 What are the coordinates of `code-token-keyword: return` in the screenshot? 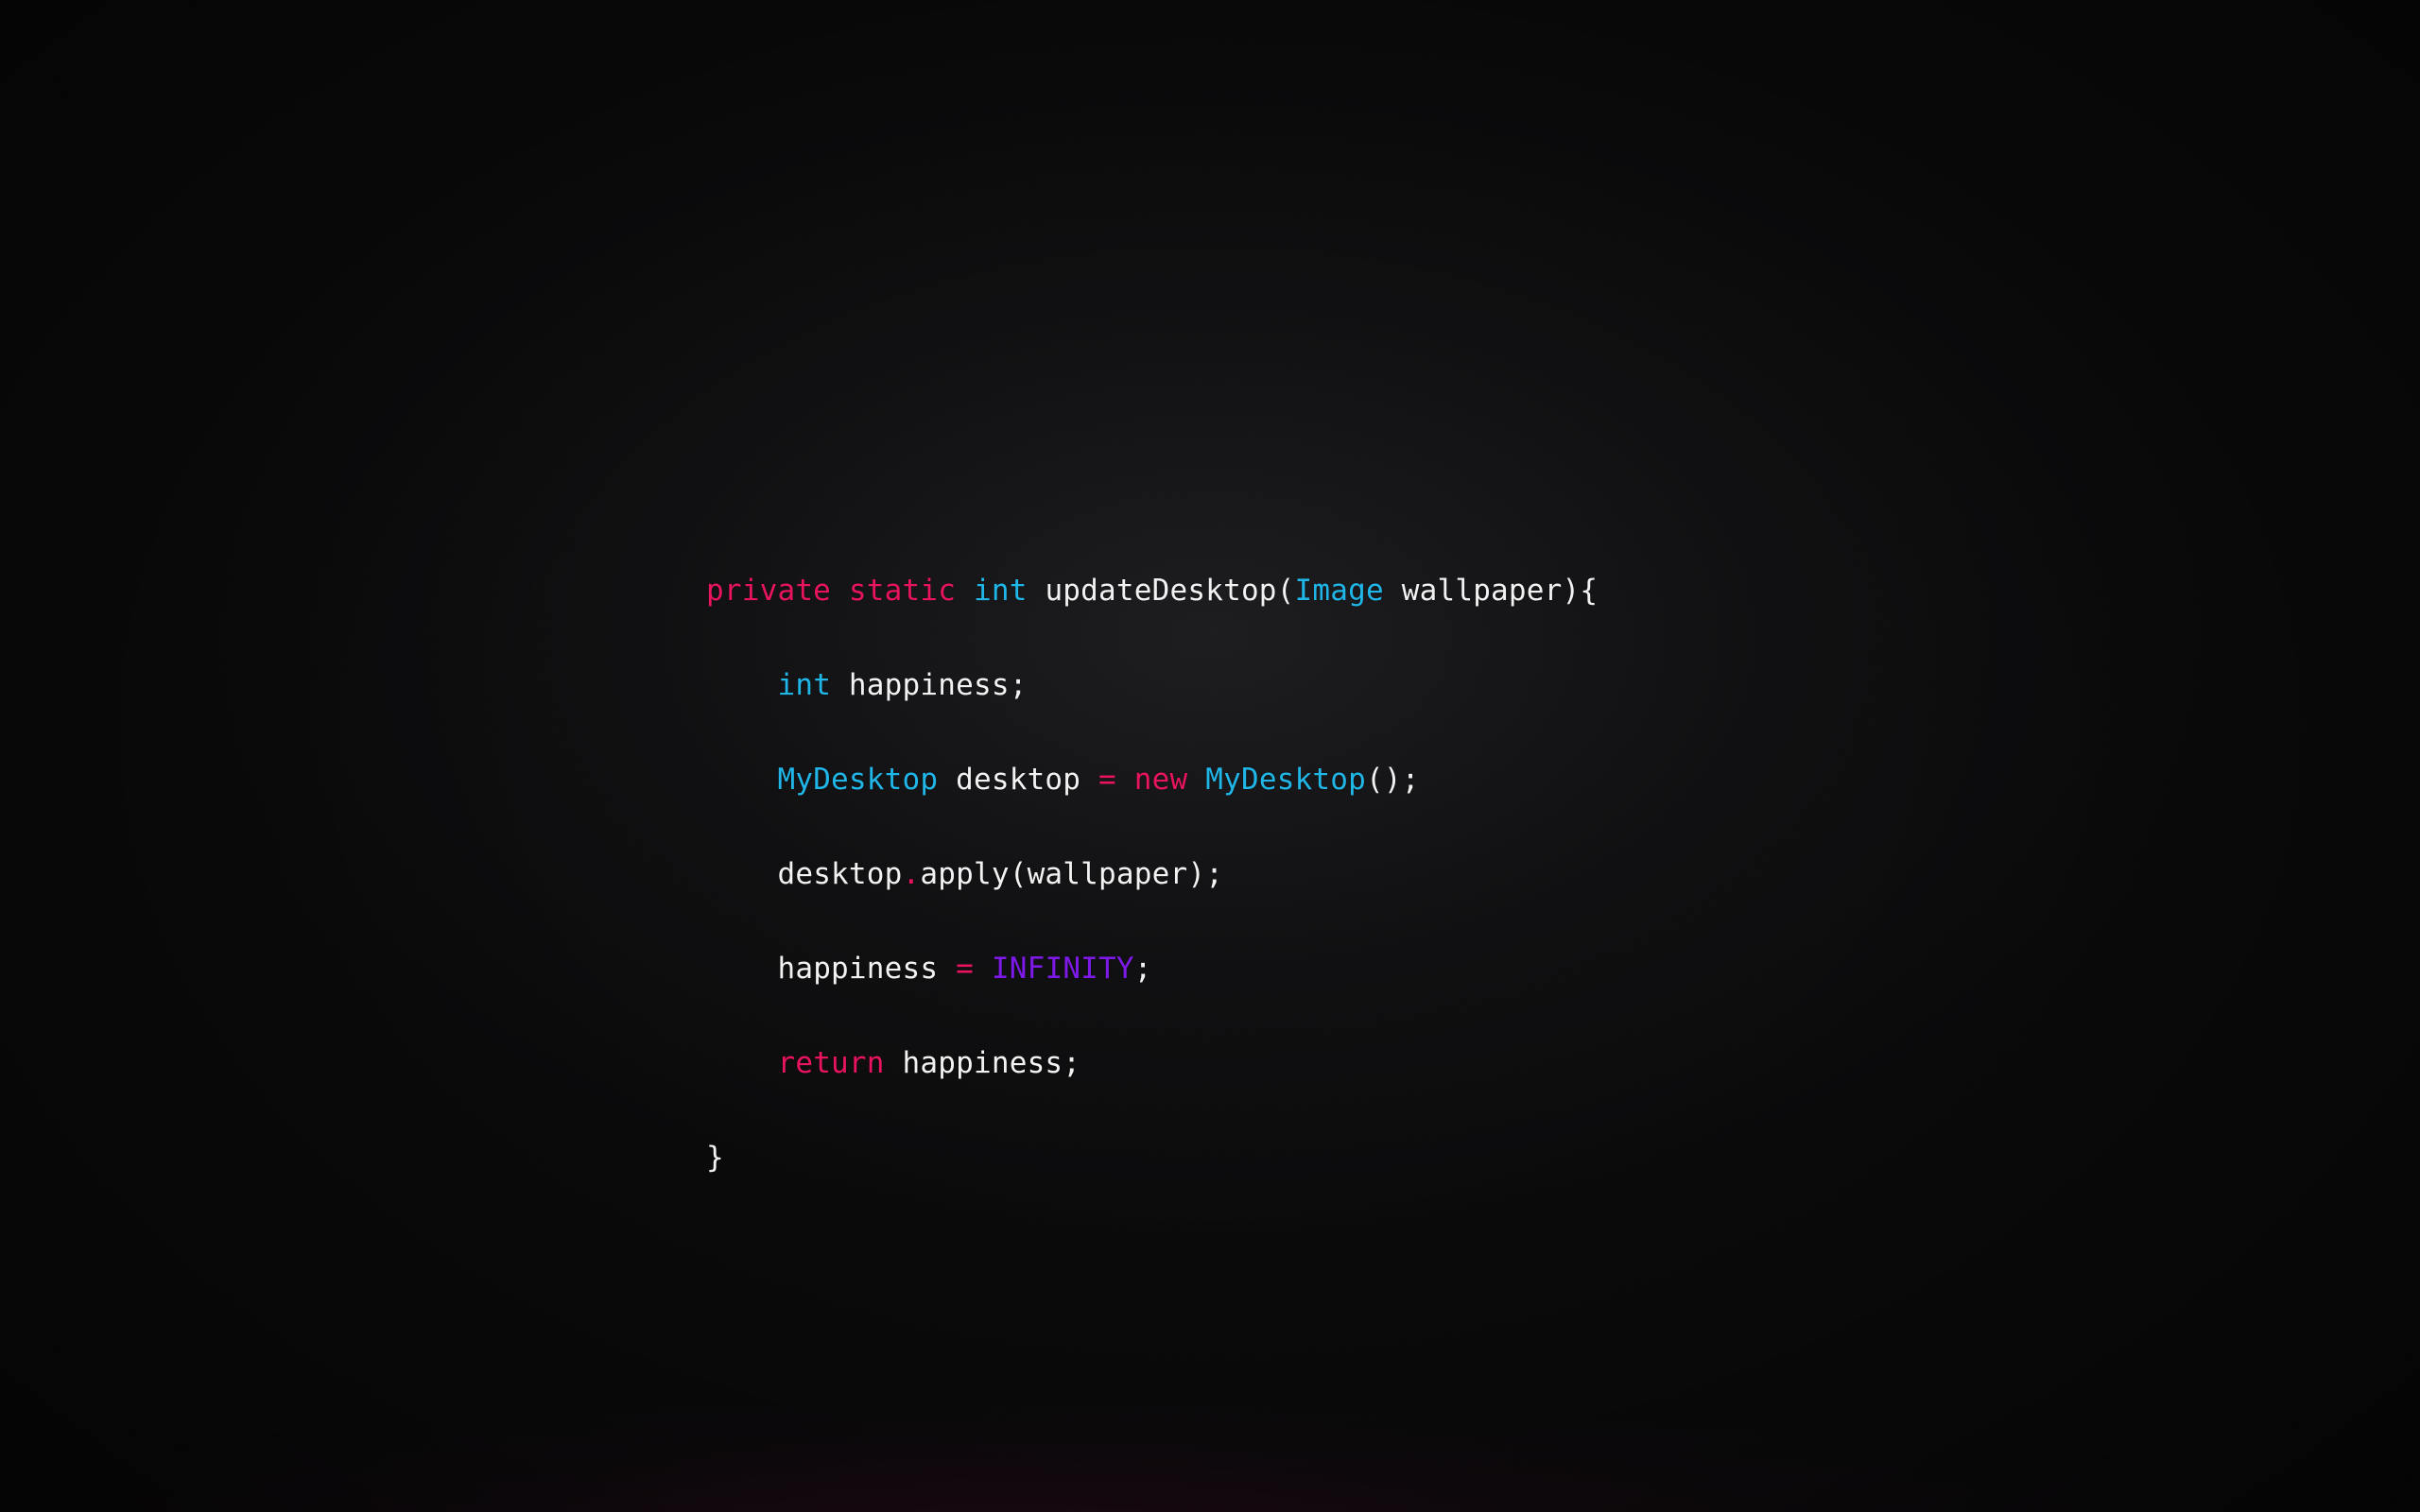 It's located at (831, 1063).